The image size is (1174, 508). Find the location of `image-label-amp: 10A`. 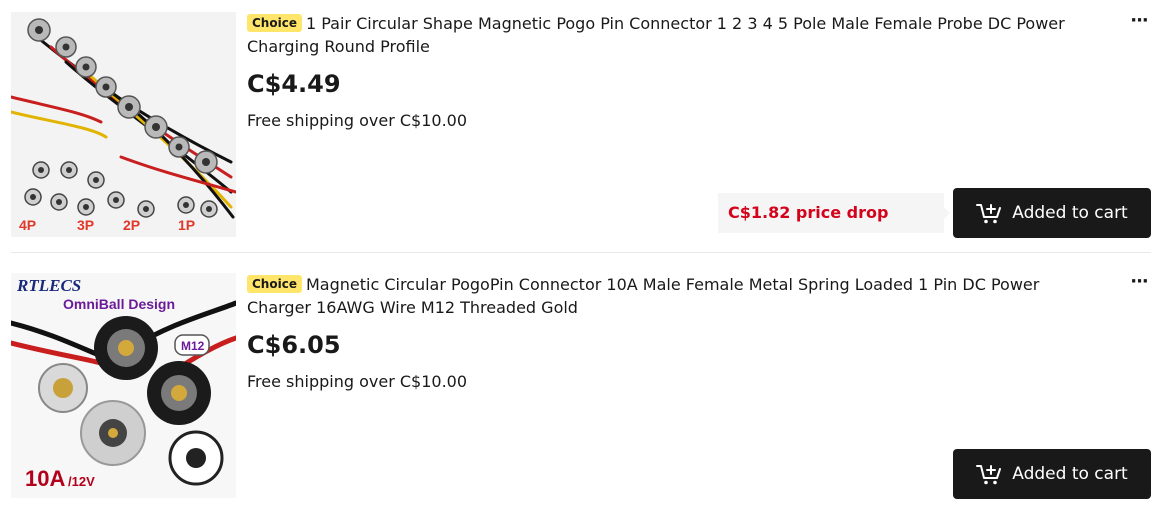

image-label-amp: 10A is located at coordinates (45, 478).